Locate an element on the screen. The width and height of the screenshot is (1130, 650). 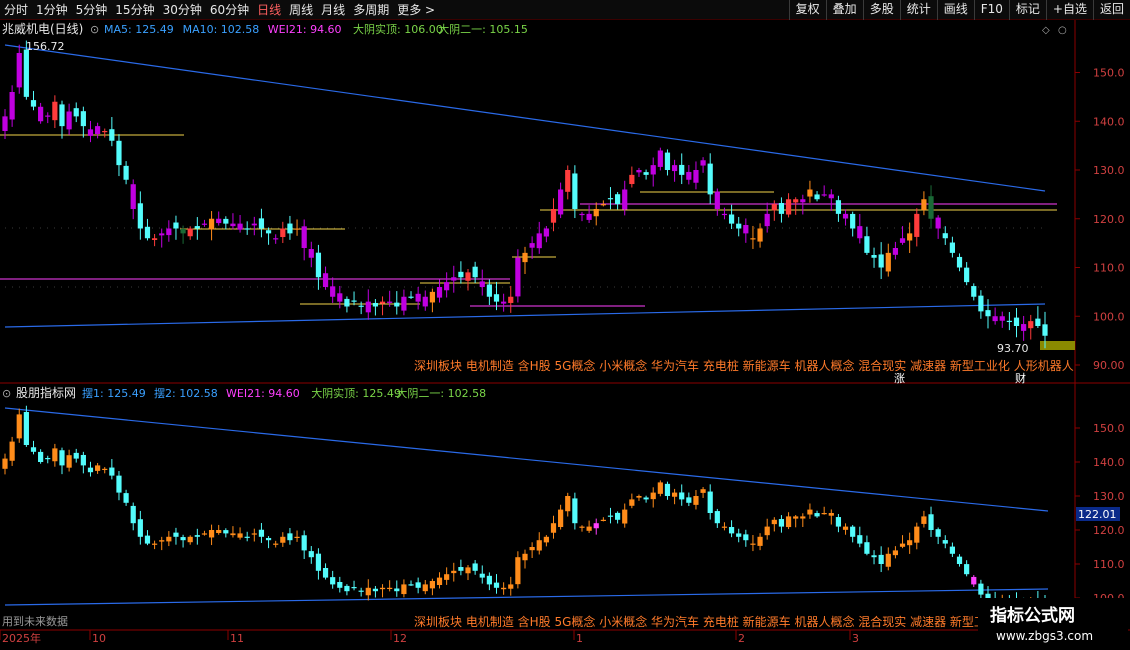
period-tab-2: 5分钟 is located at coordinates (92, 10).